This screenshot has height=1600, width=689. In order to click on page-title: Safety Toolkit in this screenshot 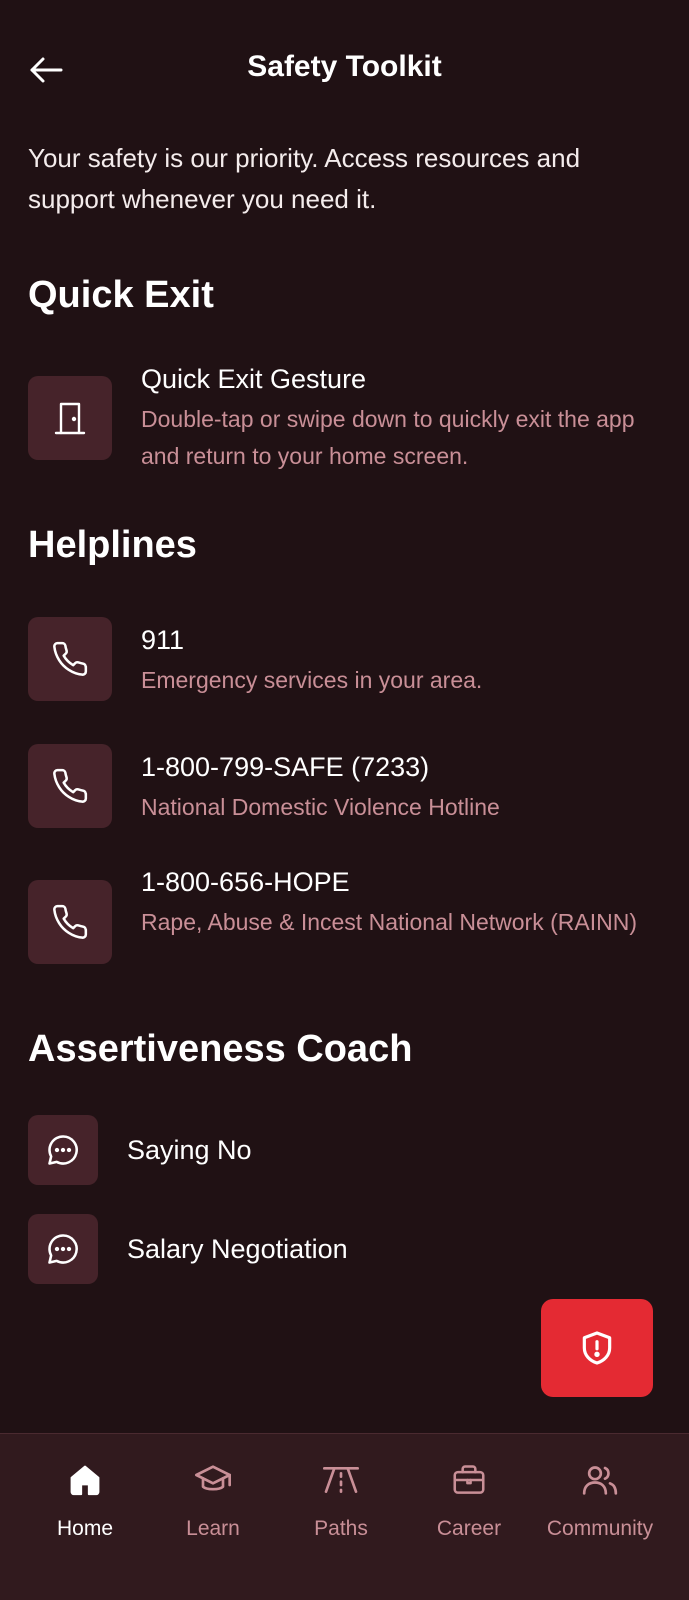, I will do `click(344, 66)`.